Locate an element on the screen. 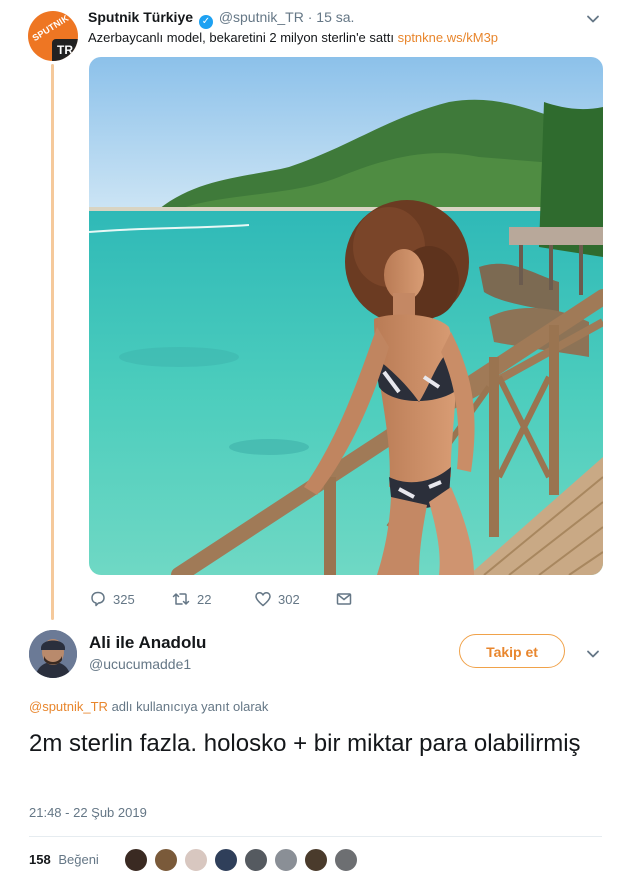 The height and width of the screenshot is (879, 635). follow-button: Takip et is located at coordinates (512, 651).